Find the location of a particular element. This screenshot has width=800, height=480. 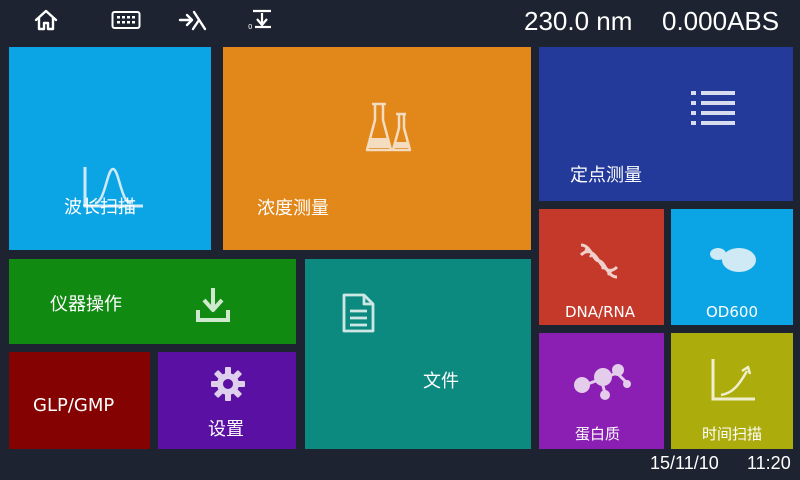

cell-icon is located at coordinates (733, 260).